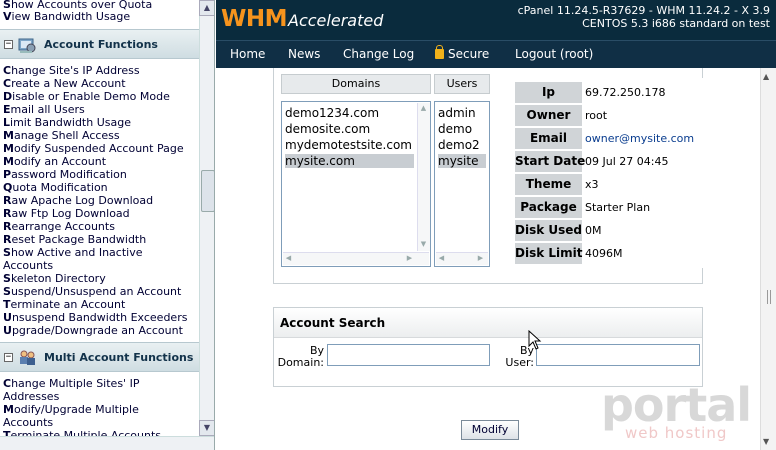 The width and height of the screenshot is (776, 450). I want to click on theme-value: x3, so click(592, 184).